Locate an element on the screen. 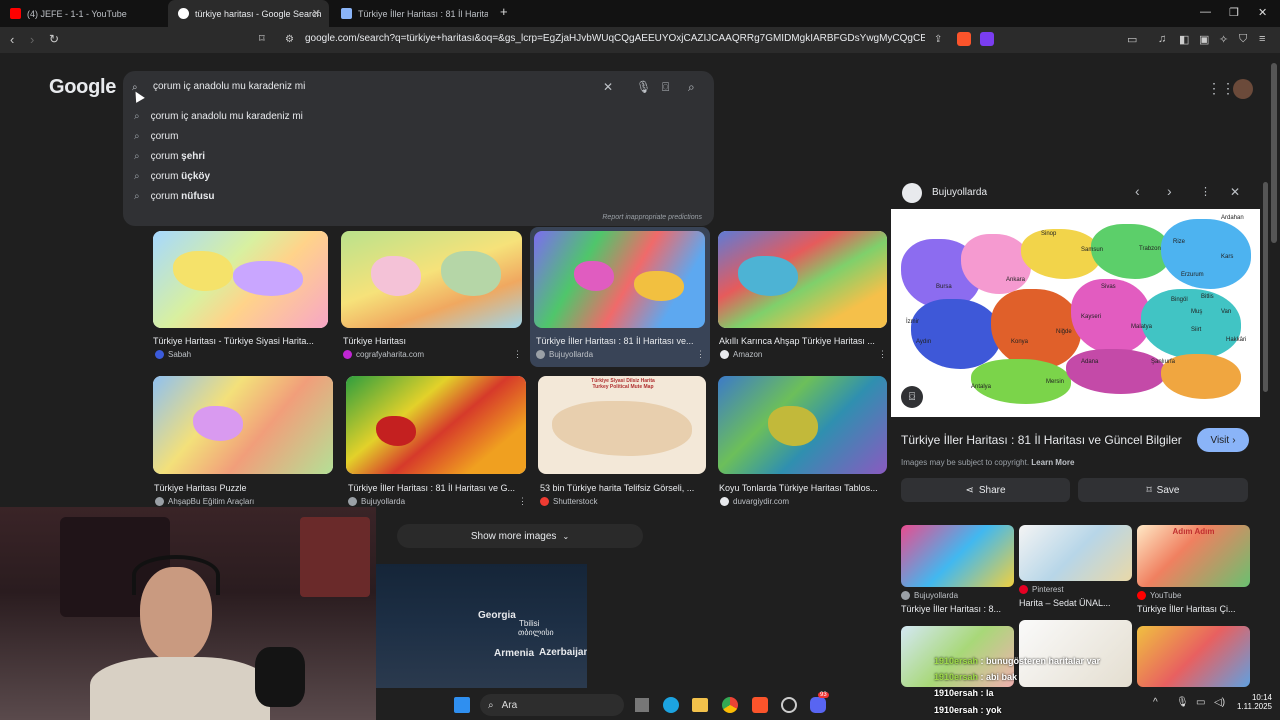 The height and width of the screenshot is (720, 1280). back-icon: ‹ is located at coordinates (12, 39).